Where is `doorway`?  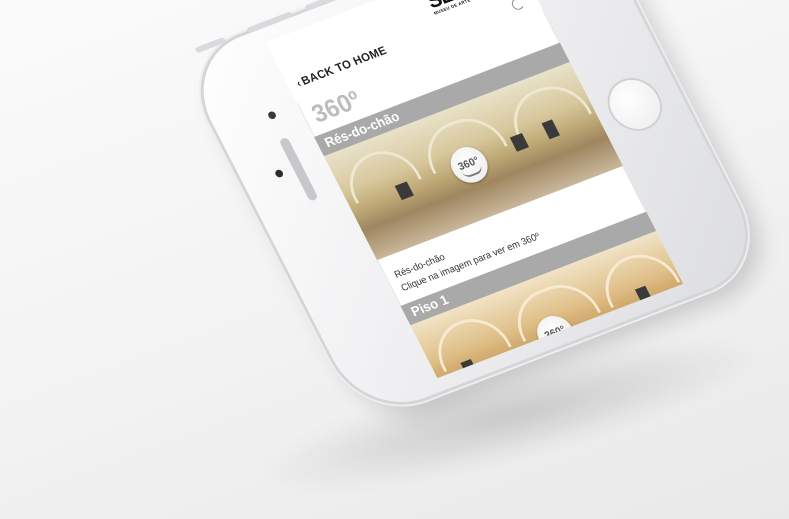
doorway is located at coordinates (404, 191).